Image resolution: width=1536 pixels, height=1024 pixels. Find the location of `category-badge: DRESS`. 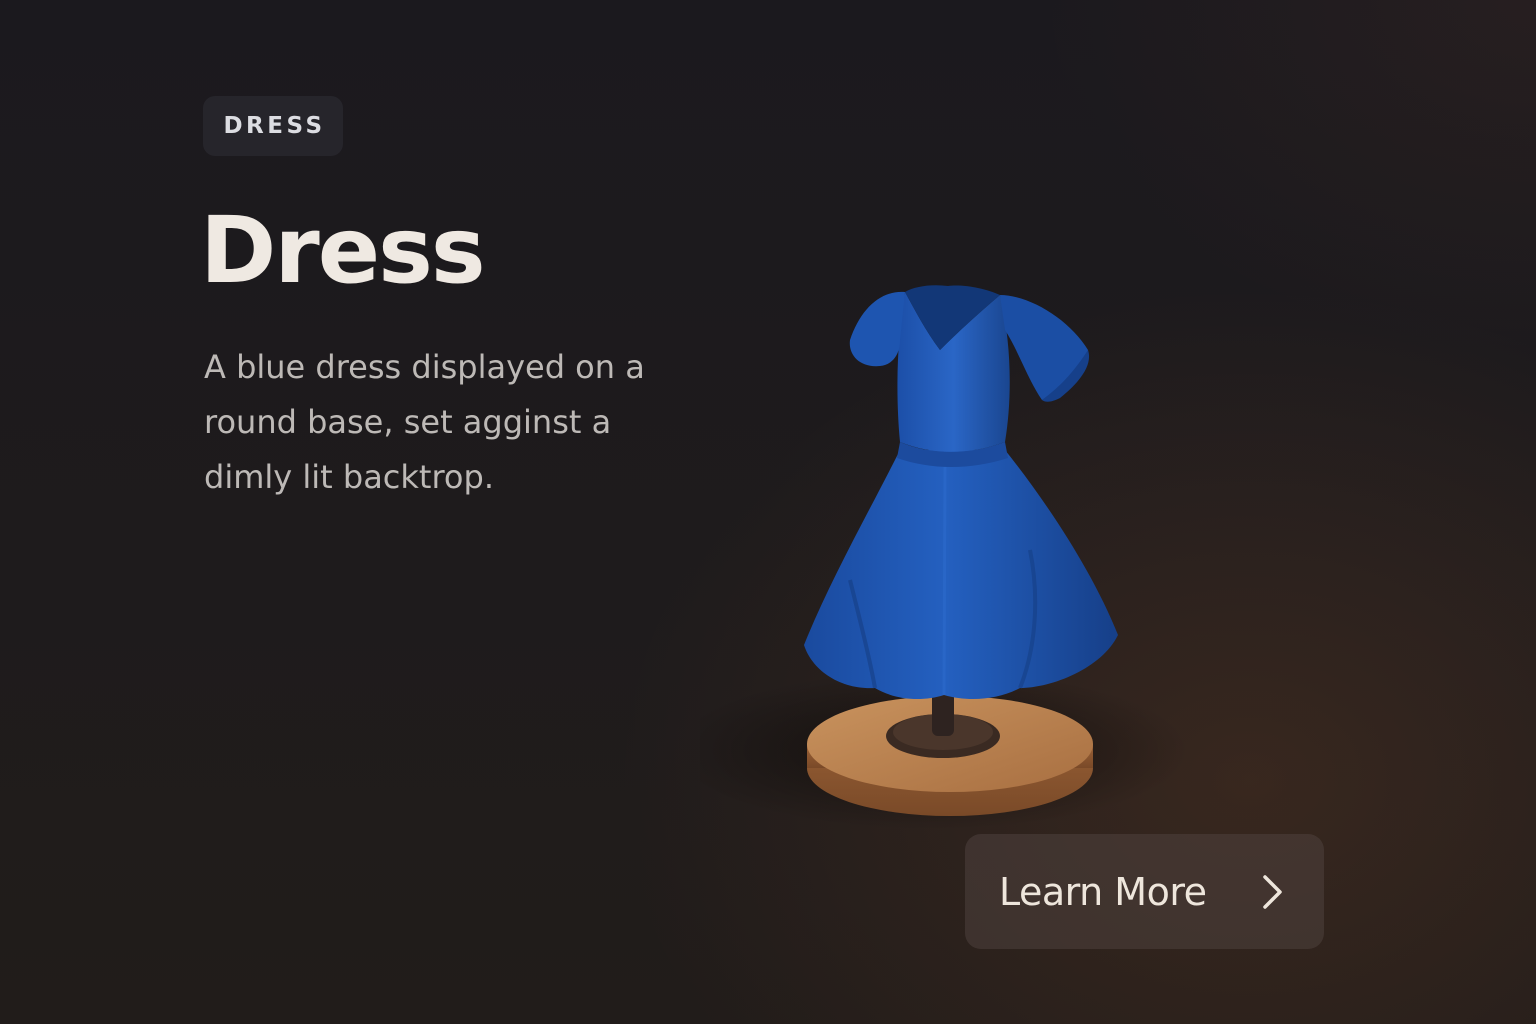

category-badge: DRESS is located at coordinates (273, 126).